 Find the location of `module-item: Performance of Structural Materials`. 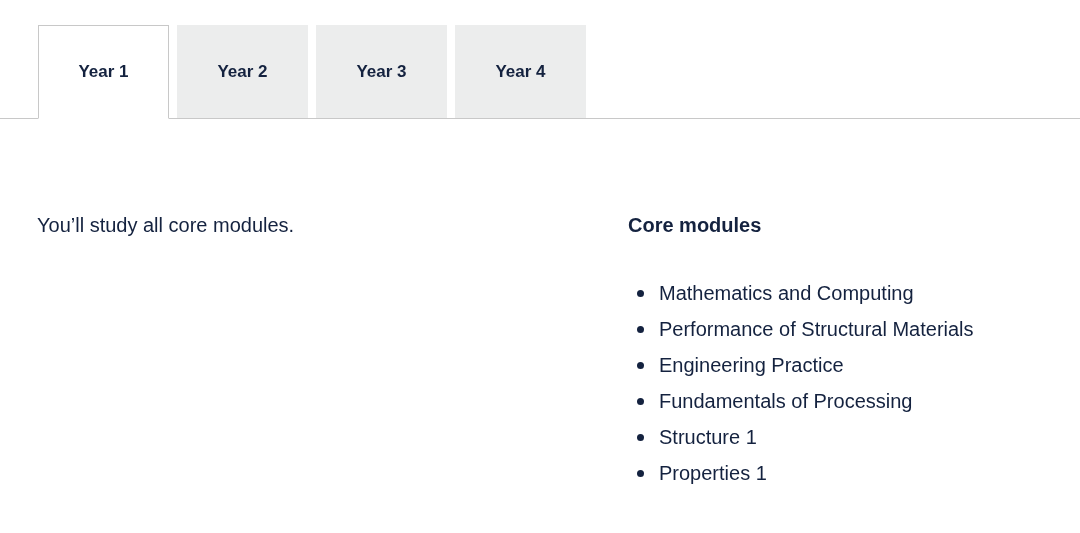

module-item: Performance of Structural Materials is located at coordinates (816, 329).